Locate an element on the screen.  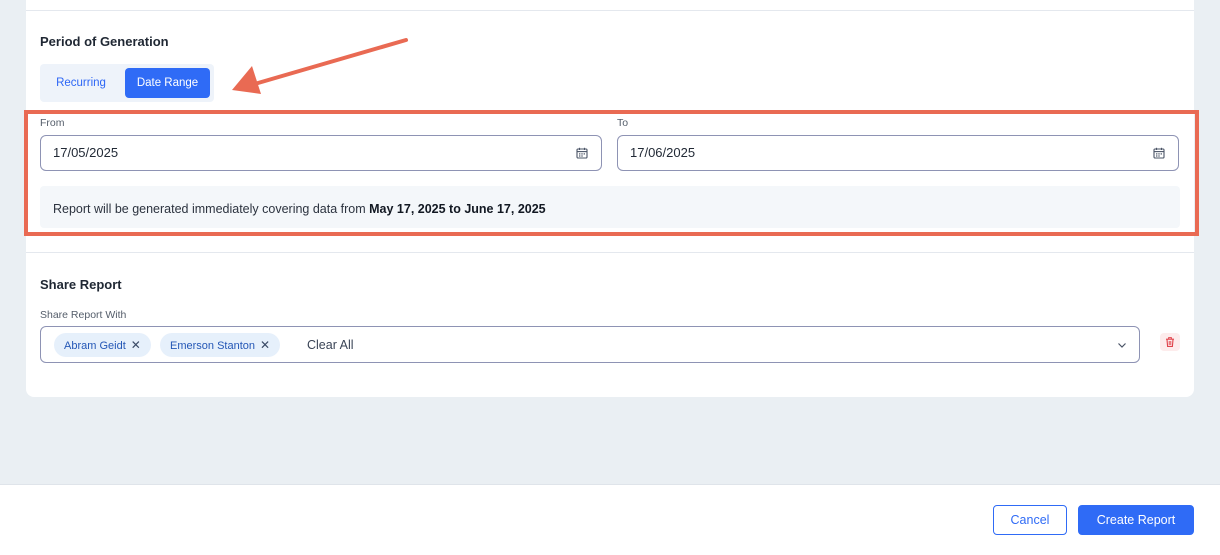
delete-share-button is located at coordinates (1170, 342).